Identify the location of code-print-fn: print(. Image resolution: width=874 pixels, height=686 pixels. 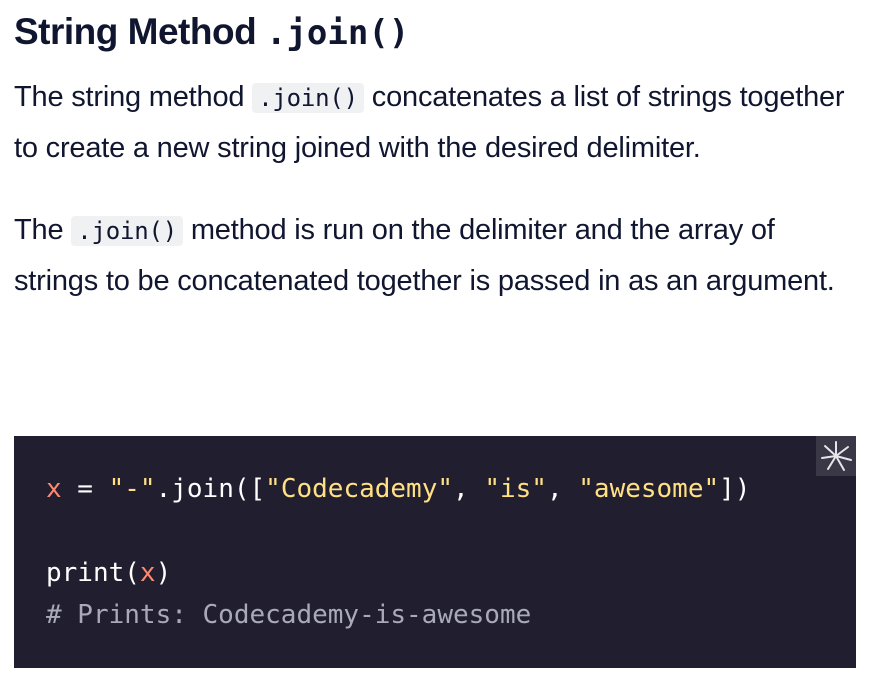
(93, 573).